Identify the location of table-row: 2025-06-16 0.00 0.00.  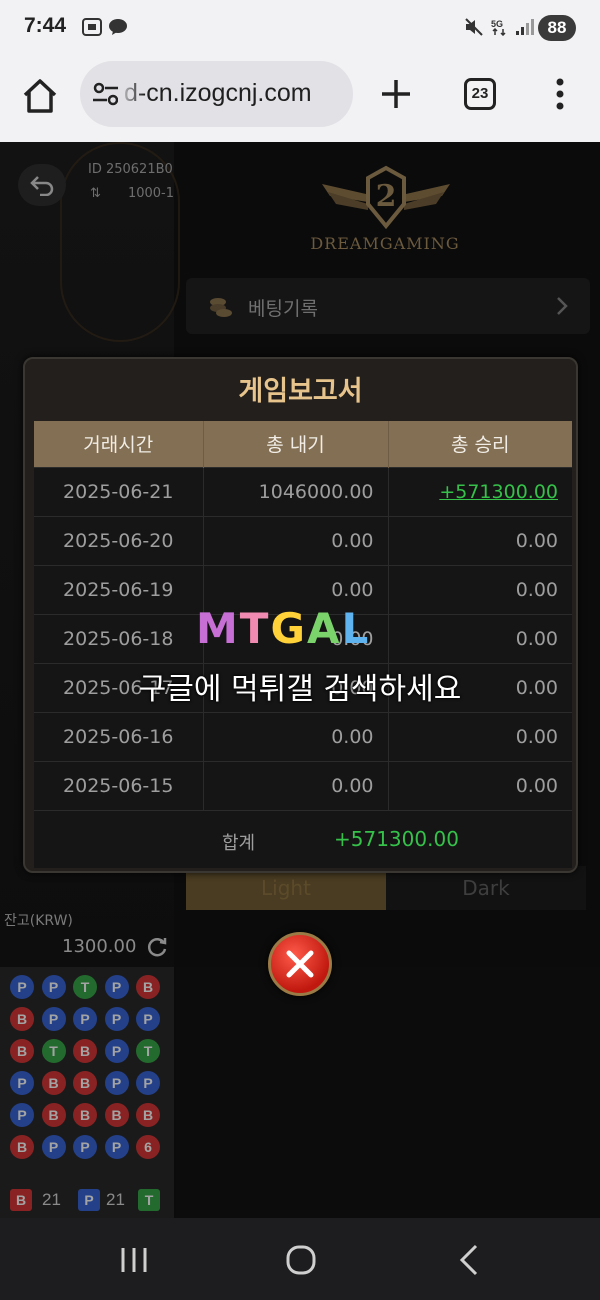
(303, 736).